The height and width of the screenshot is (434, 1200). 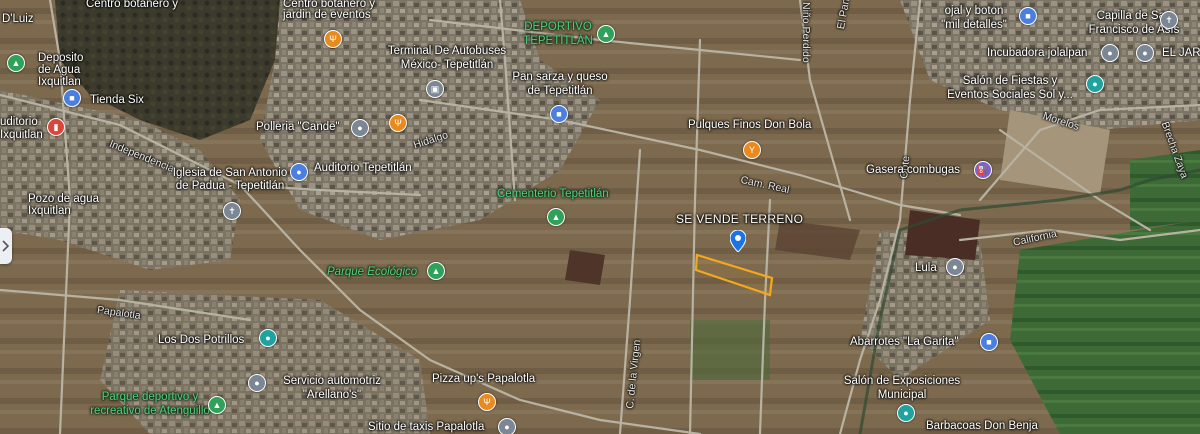 What do you see at coordinates (298, 127) in the screenshot?
I see `map-label-polleria: Polleria "Cande"` at bounding box center [298, 127].